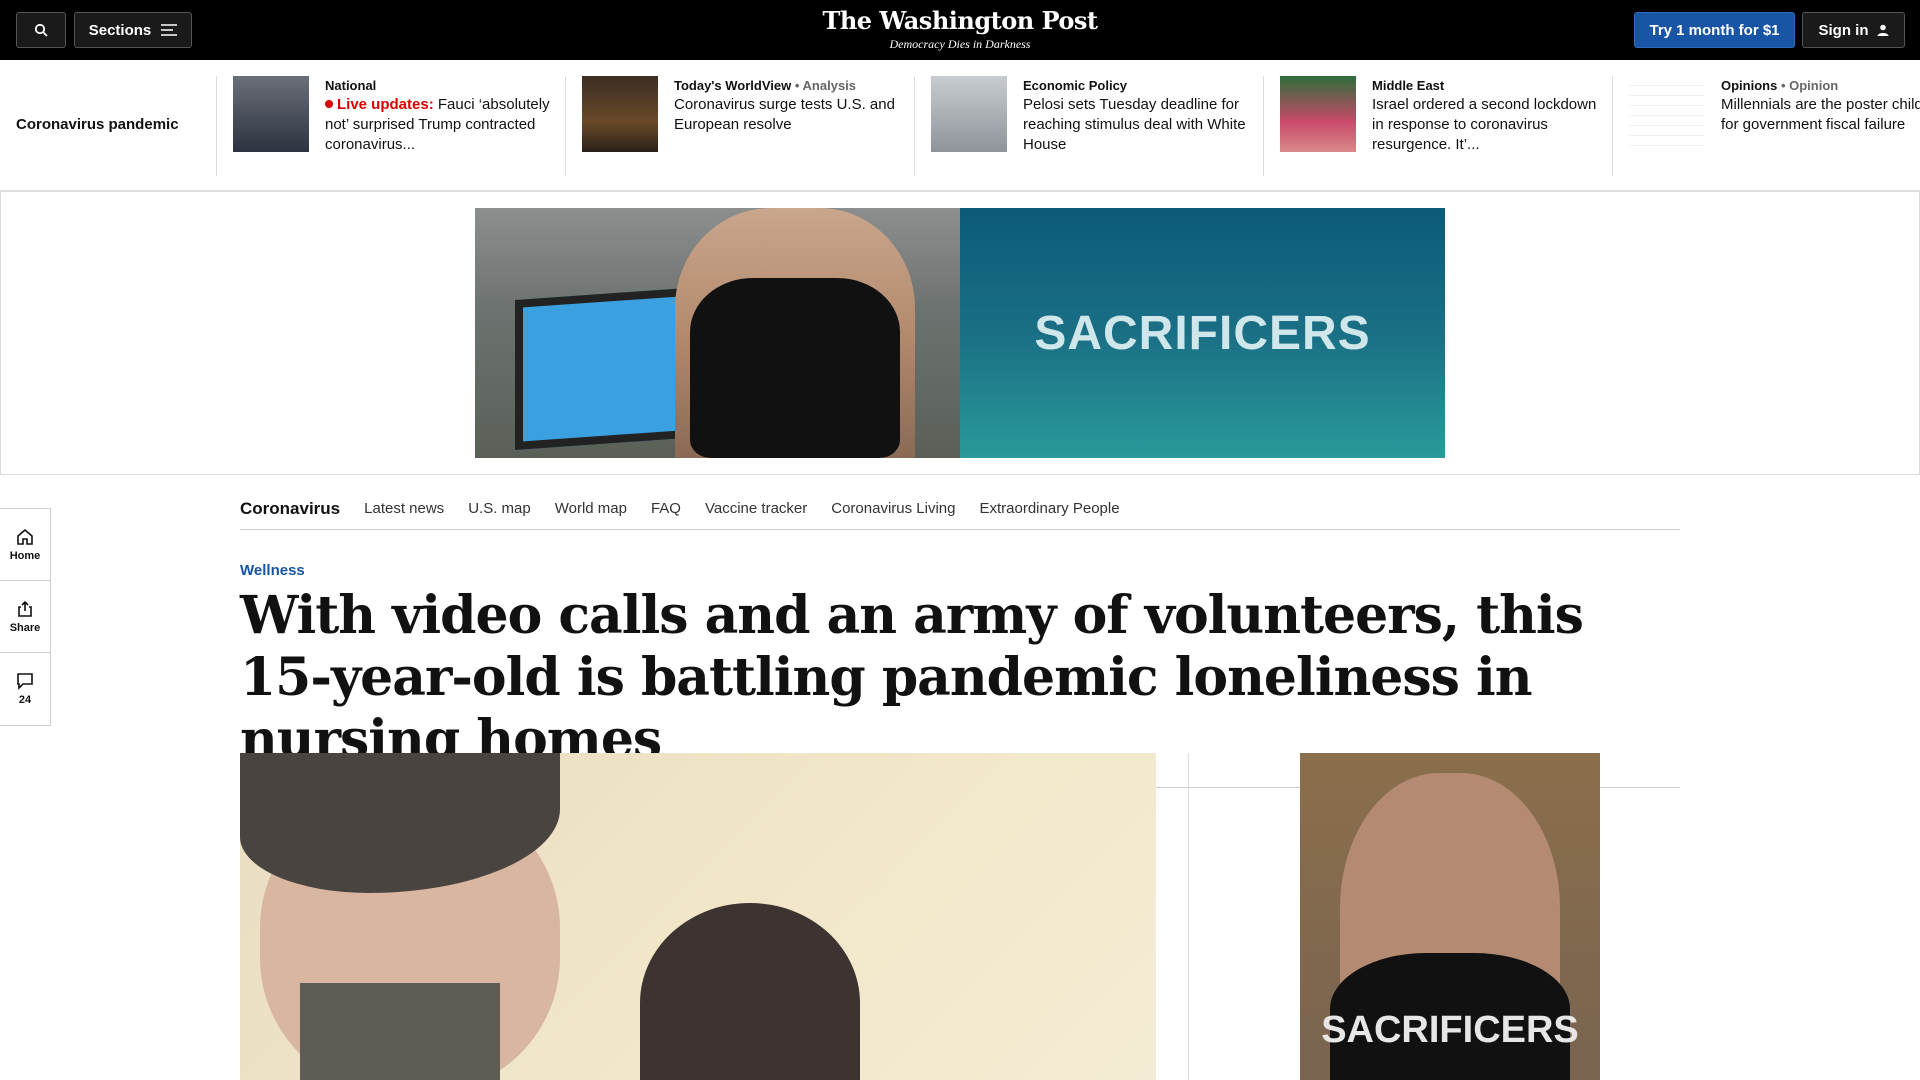  I want to click on sign-in-label: Sign in, so click(1843, 30).